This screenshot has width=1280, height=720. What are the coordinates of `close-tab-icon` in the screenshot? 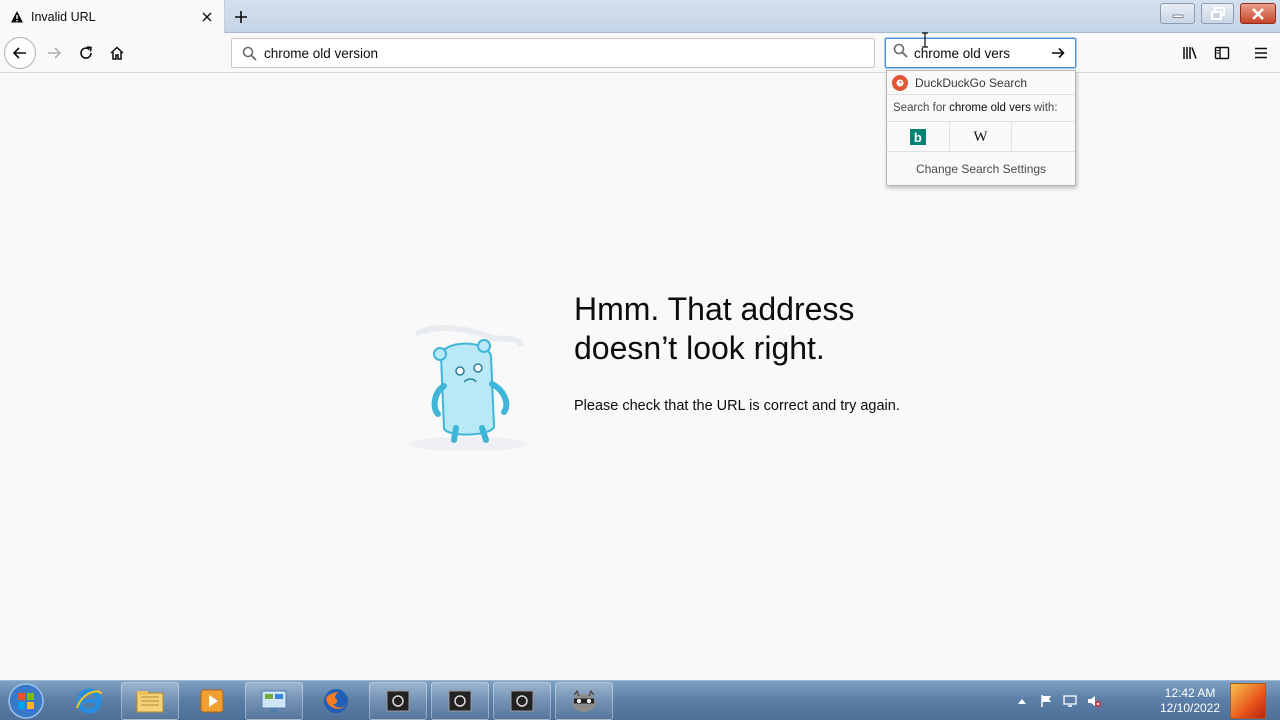 It's located at (207, 17).